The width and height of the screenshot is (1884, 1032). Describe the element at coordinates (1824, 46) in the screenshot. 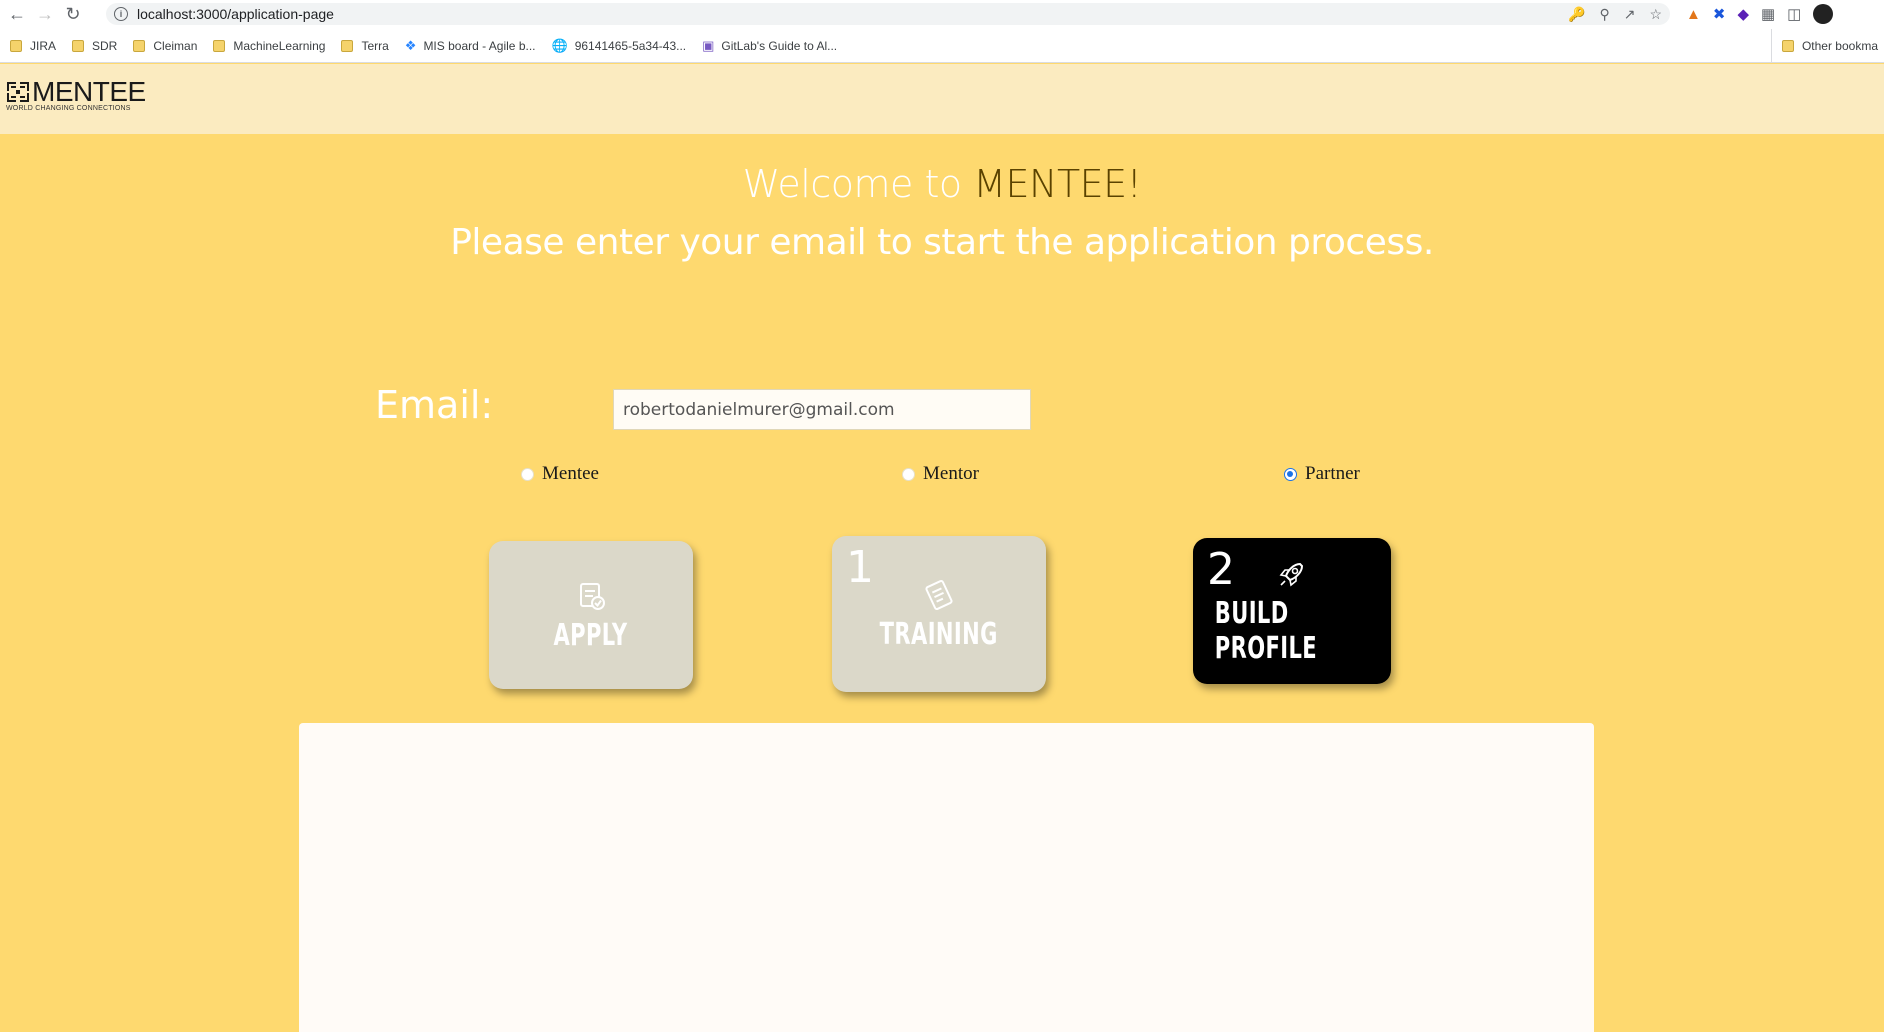

I see `other-bookmarks: Other bookma` at that location.